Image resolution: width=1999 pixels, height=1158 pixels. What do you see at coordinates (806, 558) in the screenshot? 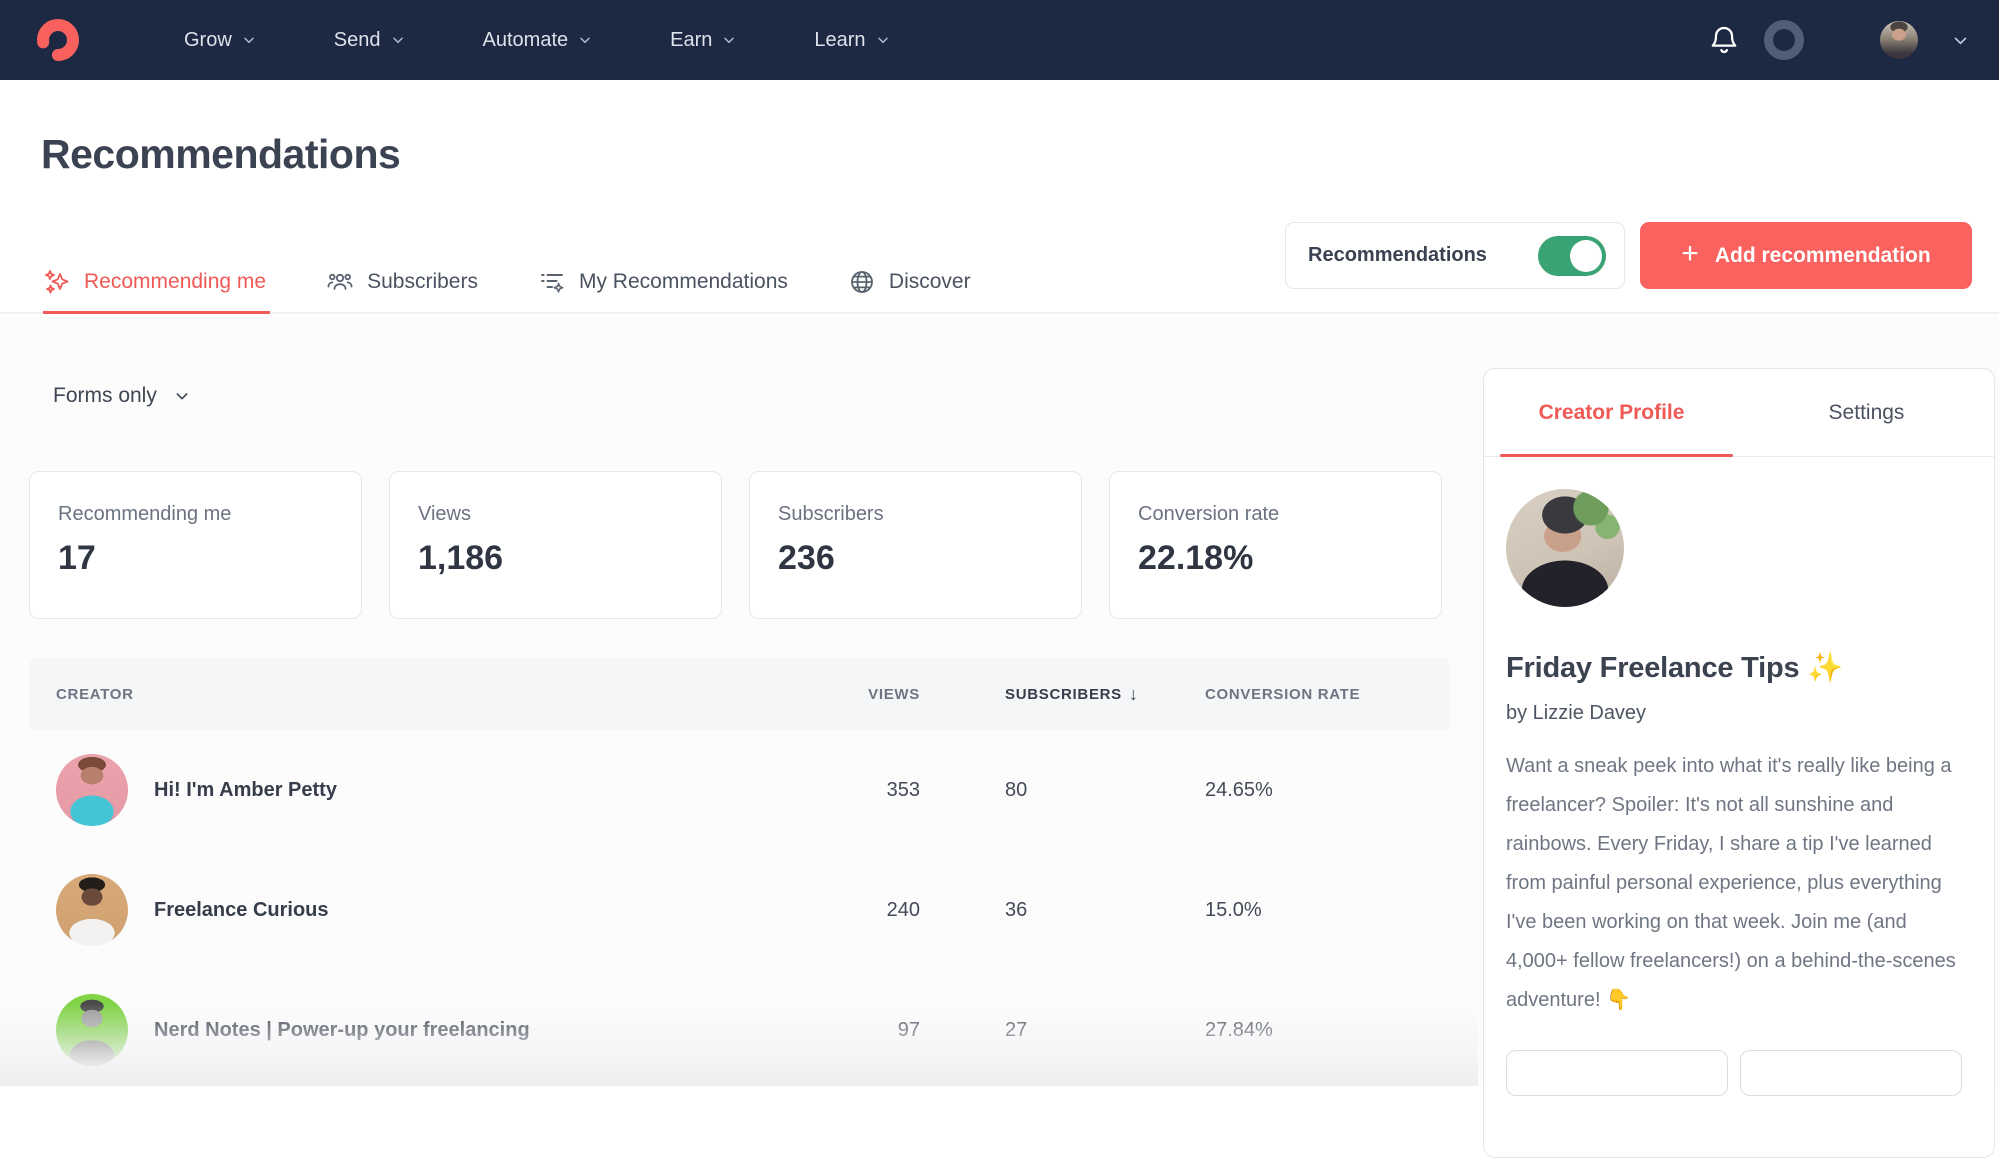
I see `stat-value: 236` at bounding box center [806, 558].